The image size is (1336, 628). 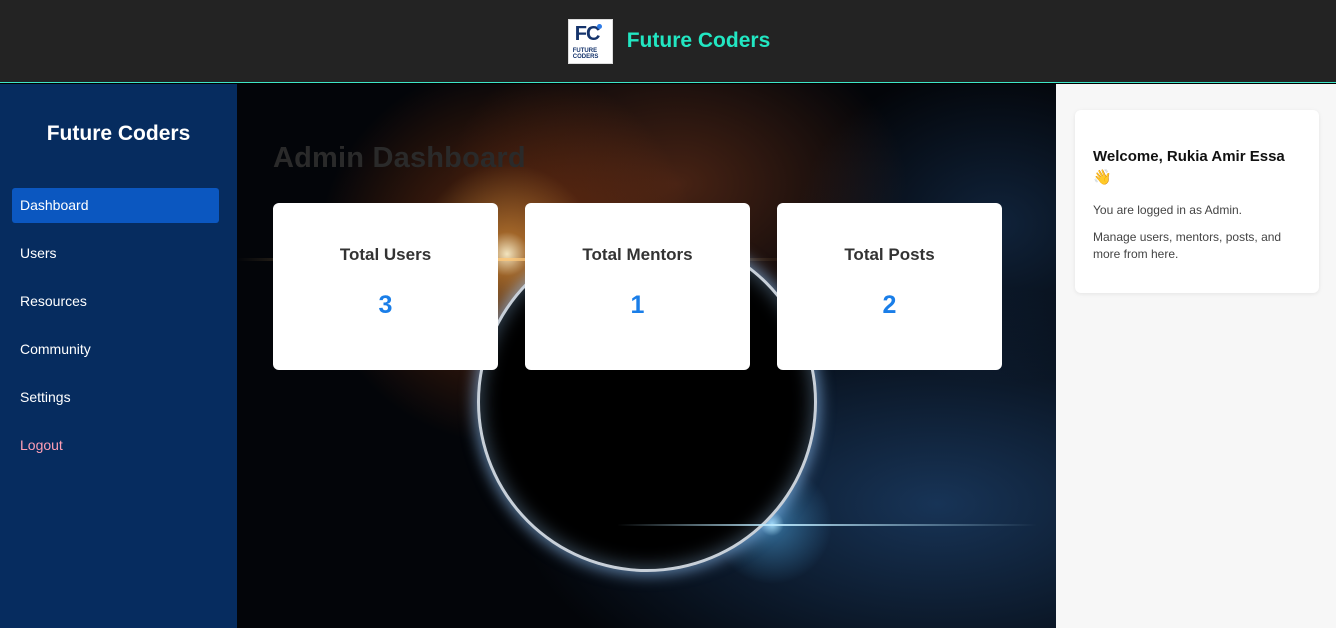 What do you see at coordinates (385, 305) in the screenshot?
I see `stat-value: 3` at bounding box center [385, 305].